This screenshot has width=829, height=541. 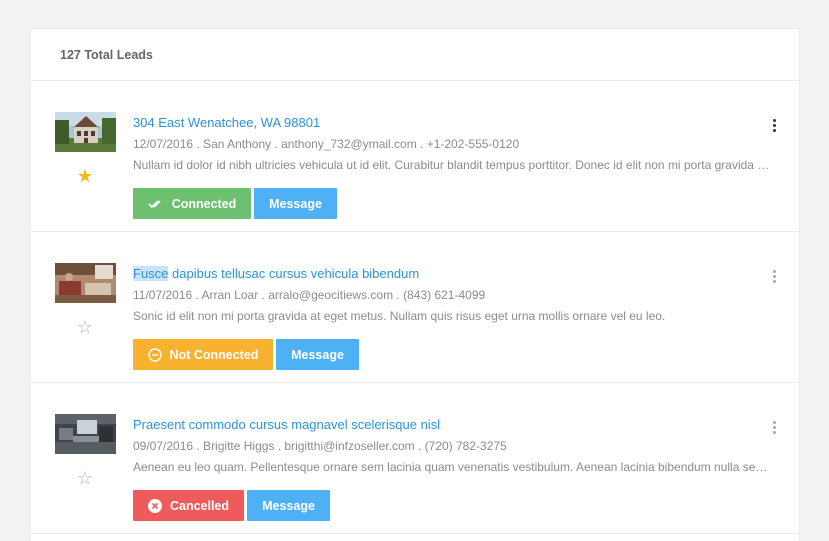 I want to click on lead-actions: Not Connected Message, so click(x=246, y=354).